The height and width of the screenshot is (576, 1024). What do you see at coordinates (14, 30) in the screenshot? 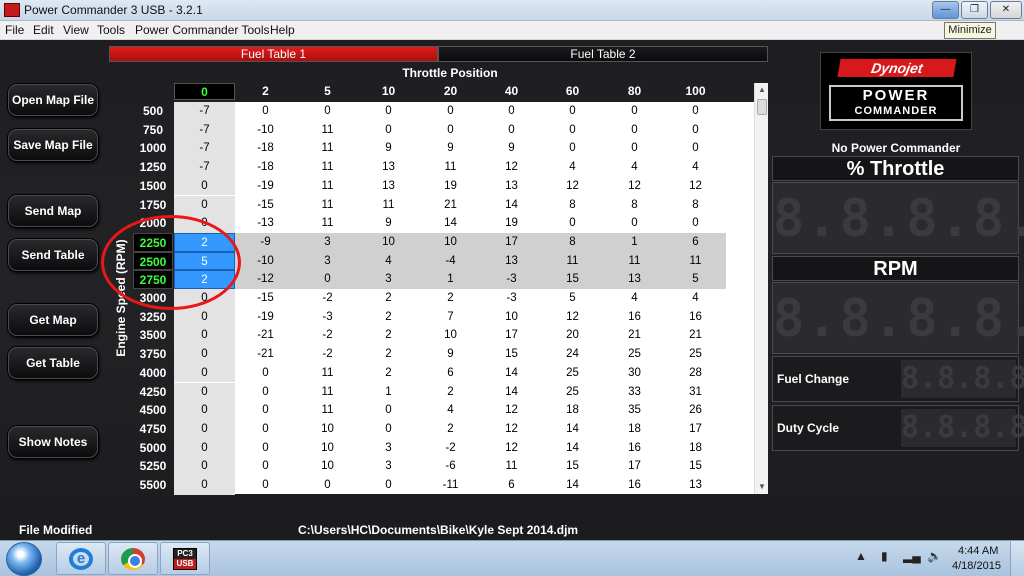
I see `menu-file: File` at bounding box center [14, 30].